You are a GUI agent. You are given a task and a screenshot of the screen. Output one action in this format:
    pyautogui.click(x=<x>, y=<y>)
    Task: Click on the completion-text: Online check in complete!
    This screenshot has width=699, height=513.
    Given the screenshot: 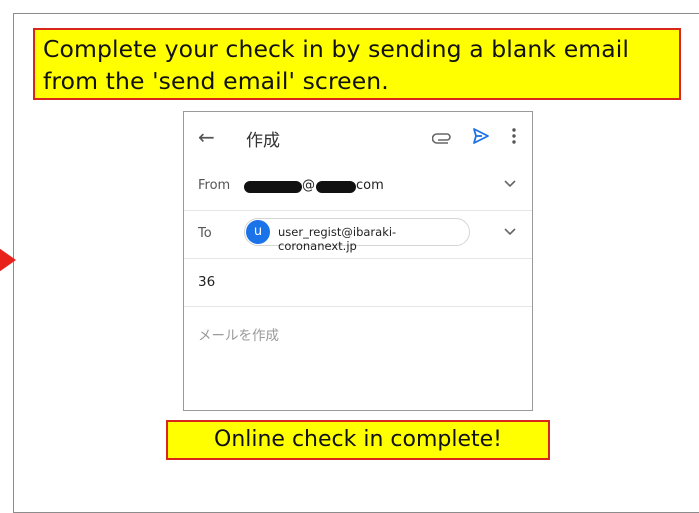 What is the action you would take?
    pyautogui.click(x=358, y=439)
    